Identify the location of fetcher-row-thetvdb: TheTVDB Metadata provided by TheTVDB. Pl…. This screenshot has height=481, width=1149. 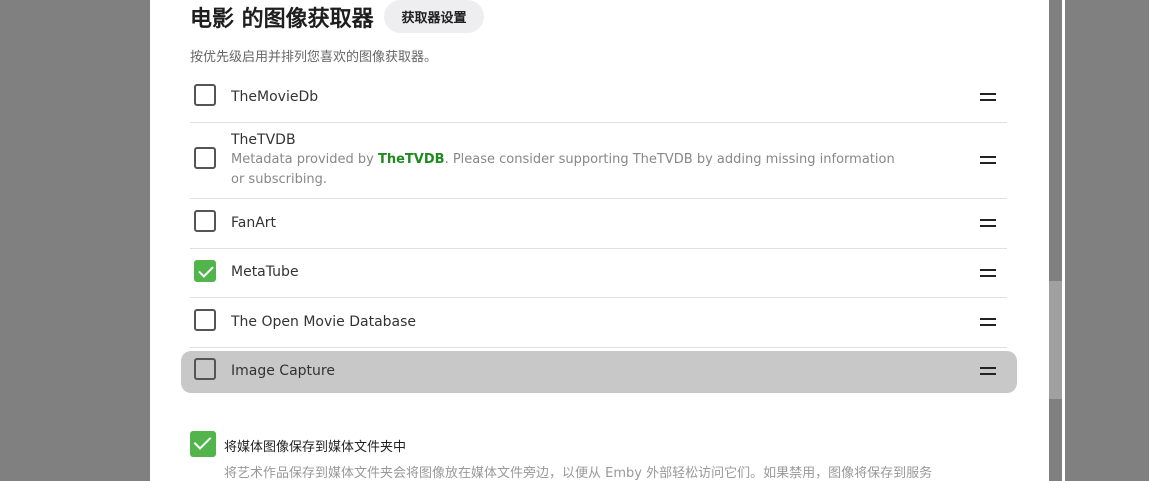
(598, 161).